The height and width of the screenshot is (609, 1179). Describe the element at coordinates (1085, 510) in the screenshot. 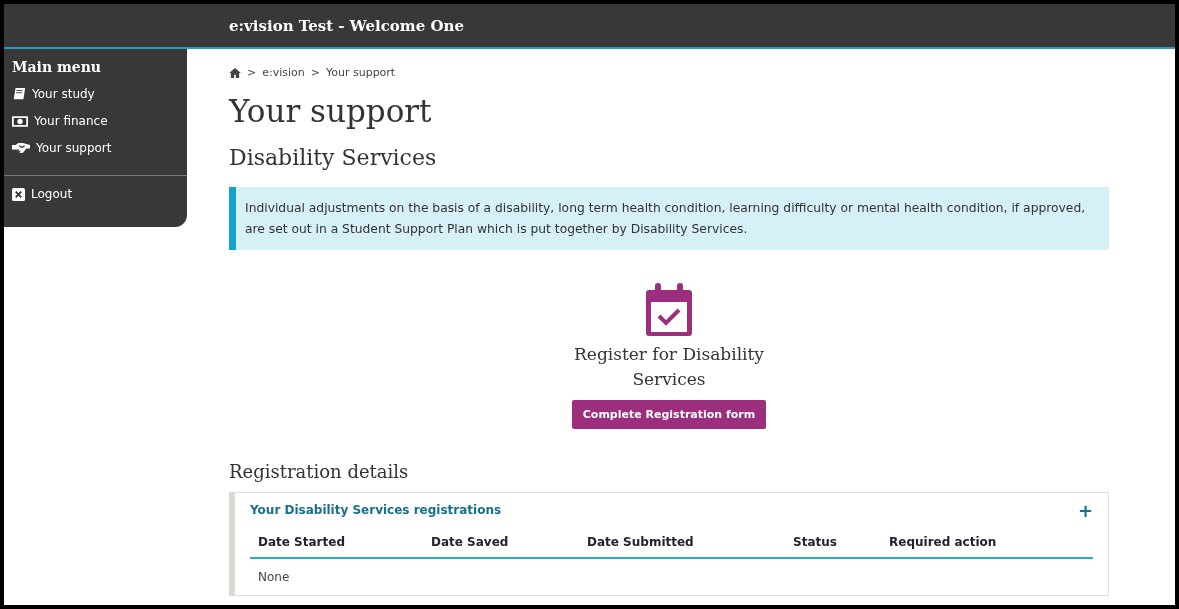

I see `expand-button: +` at that location.